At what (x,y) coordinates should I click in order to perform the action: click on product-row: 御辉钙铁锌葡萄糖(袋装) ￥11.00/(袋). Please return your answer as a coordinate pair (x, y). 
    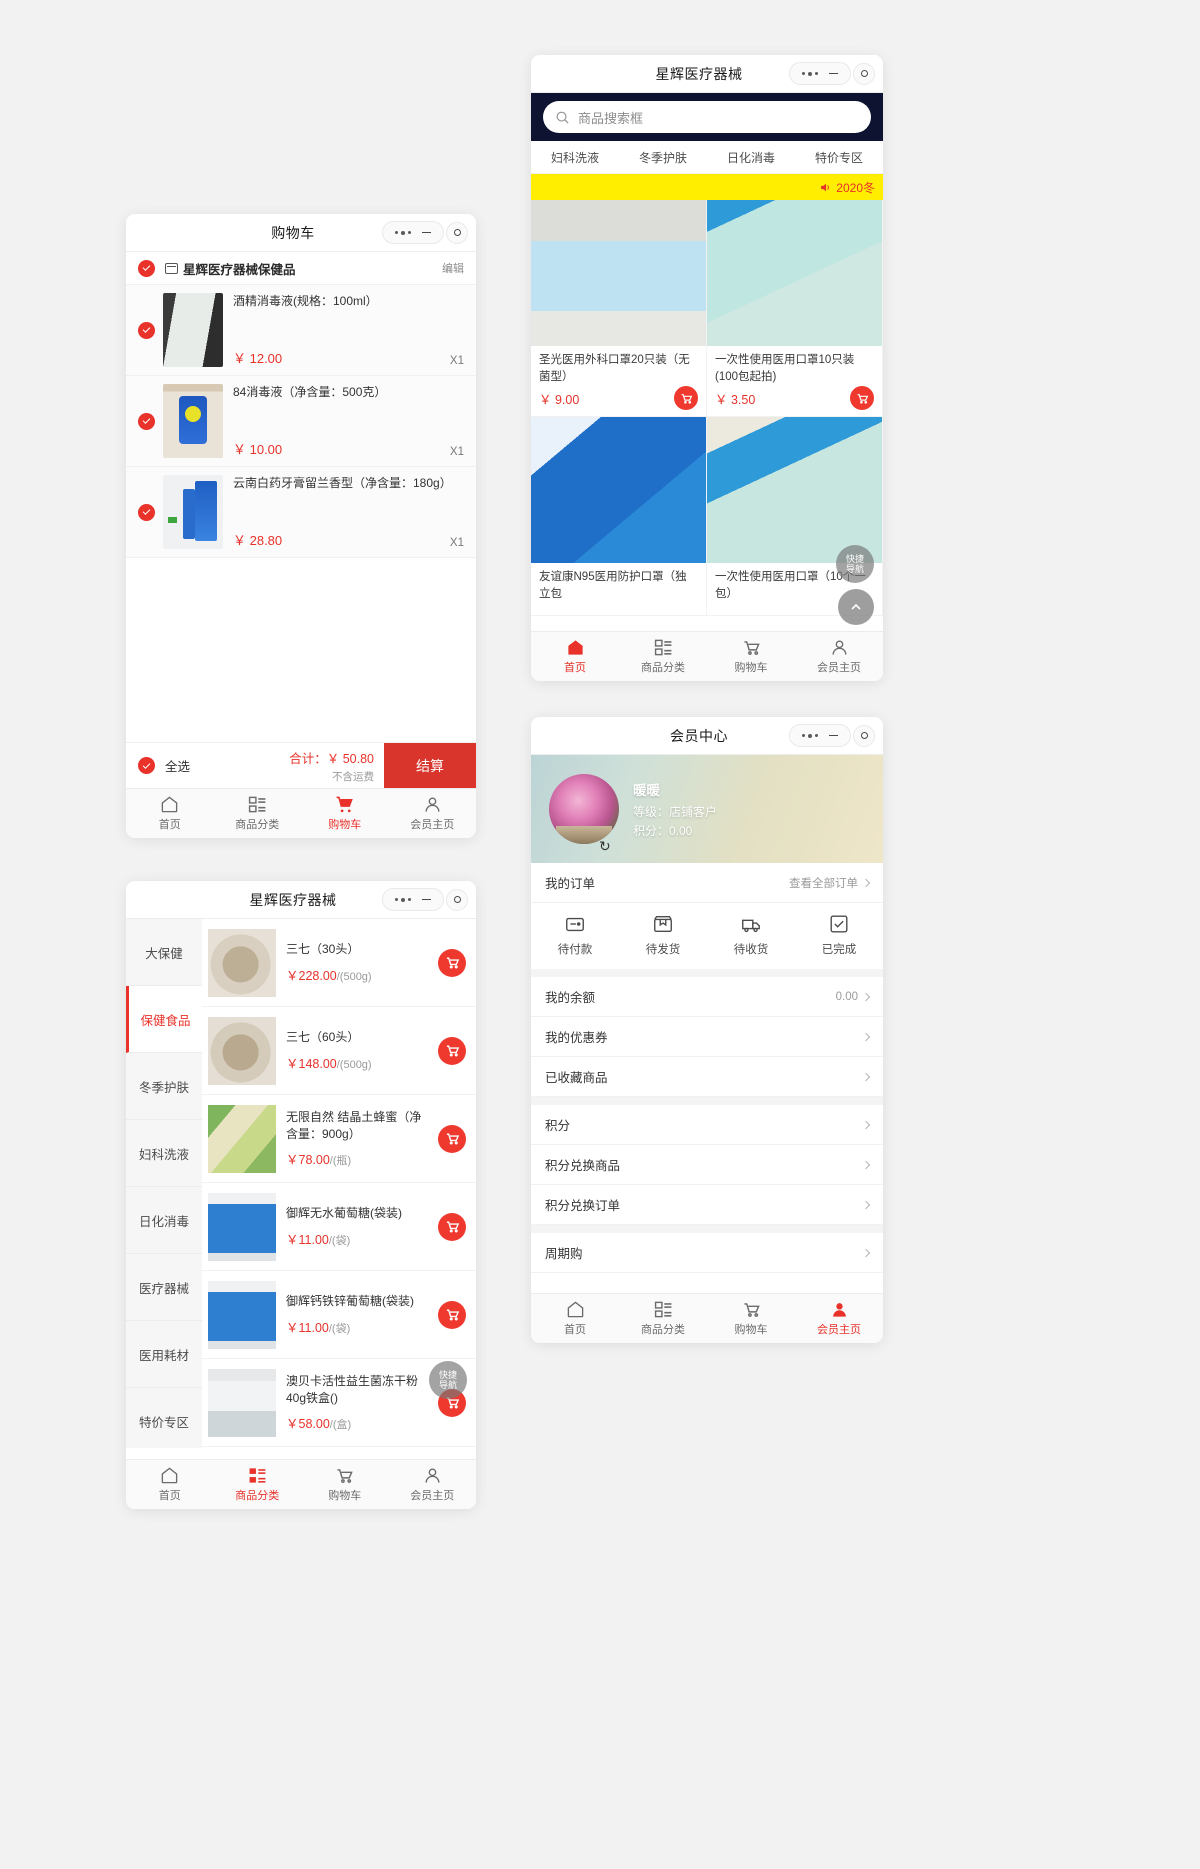
    Looking at the image, I should click on (339, 1315).